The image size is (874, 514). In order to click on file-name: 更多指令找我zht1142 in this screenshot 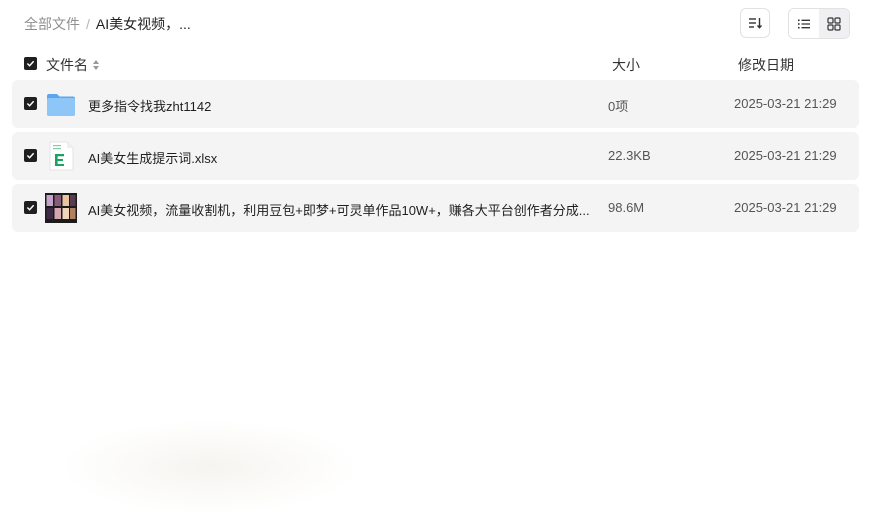, I will do `click(149, 105)`.